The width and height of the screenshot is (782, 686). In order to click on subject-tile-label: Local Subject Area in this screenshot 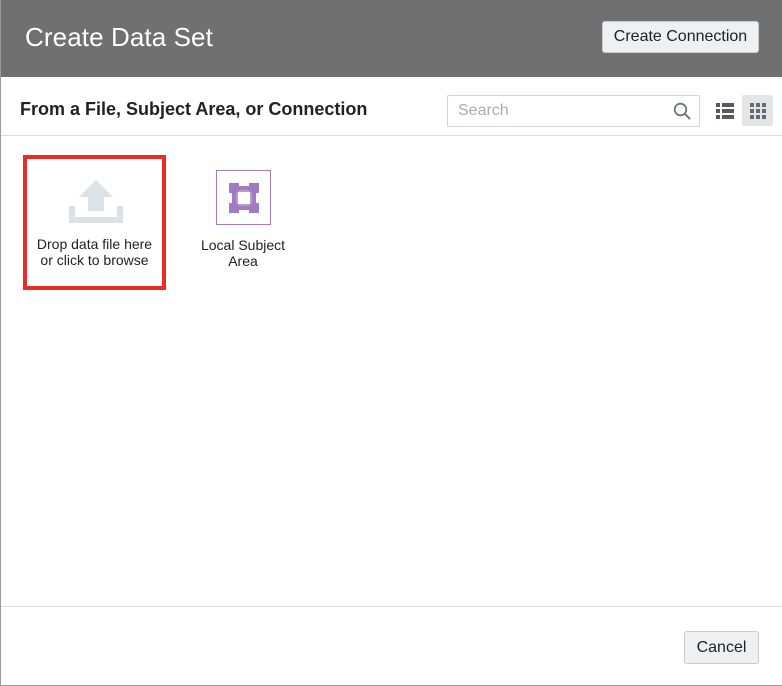, I will do `click(243, 253)`.